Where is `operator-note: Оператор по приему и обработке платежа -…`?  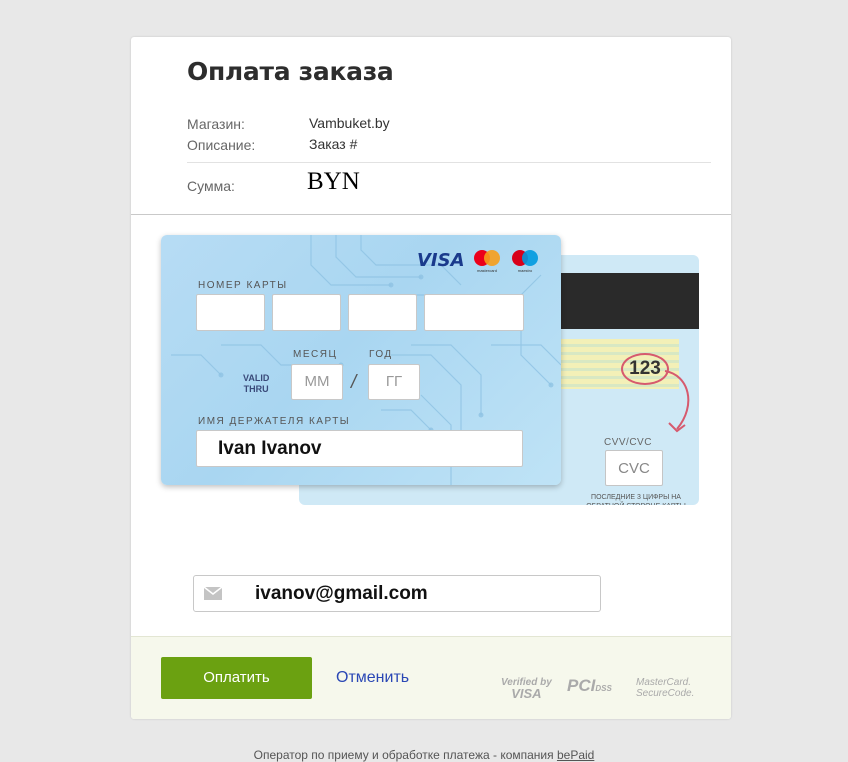
operator-note: Оператор по приему и обработке платежа -… is located at coordinates (424, 755).